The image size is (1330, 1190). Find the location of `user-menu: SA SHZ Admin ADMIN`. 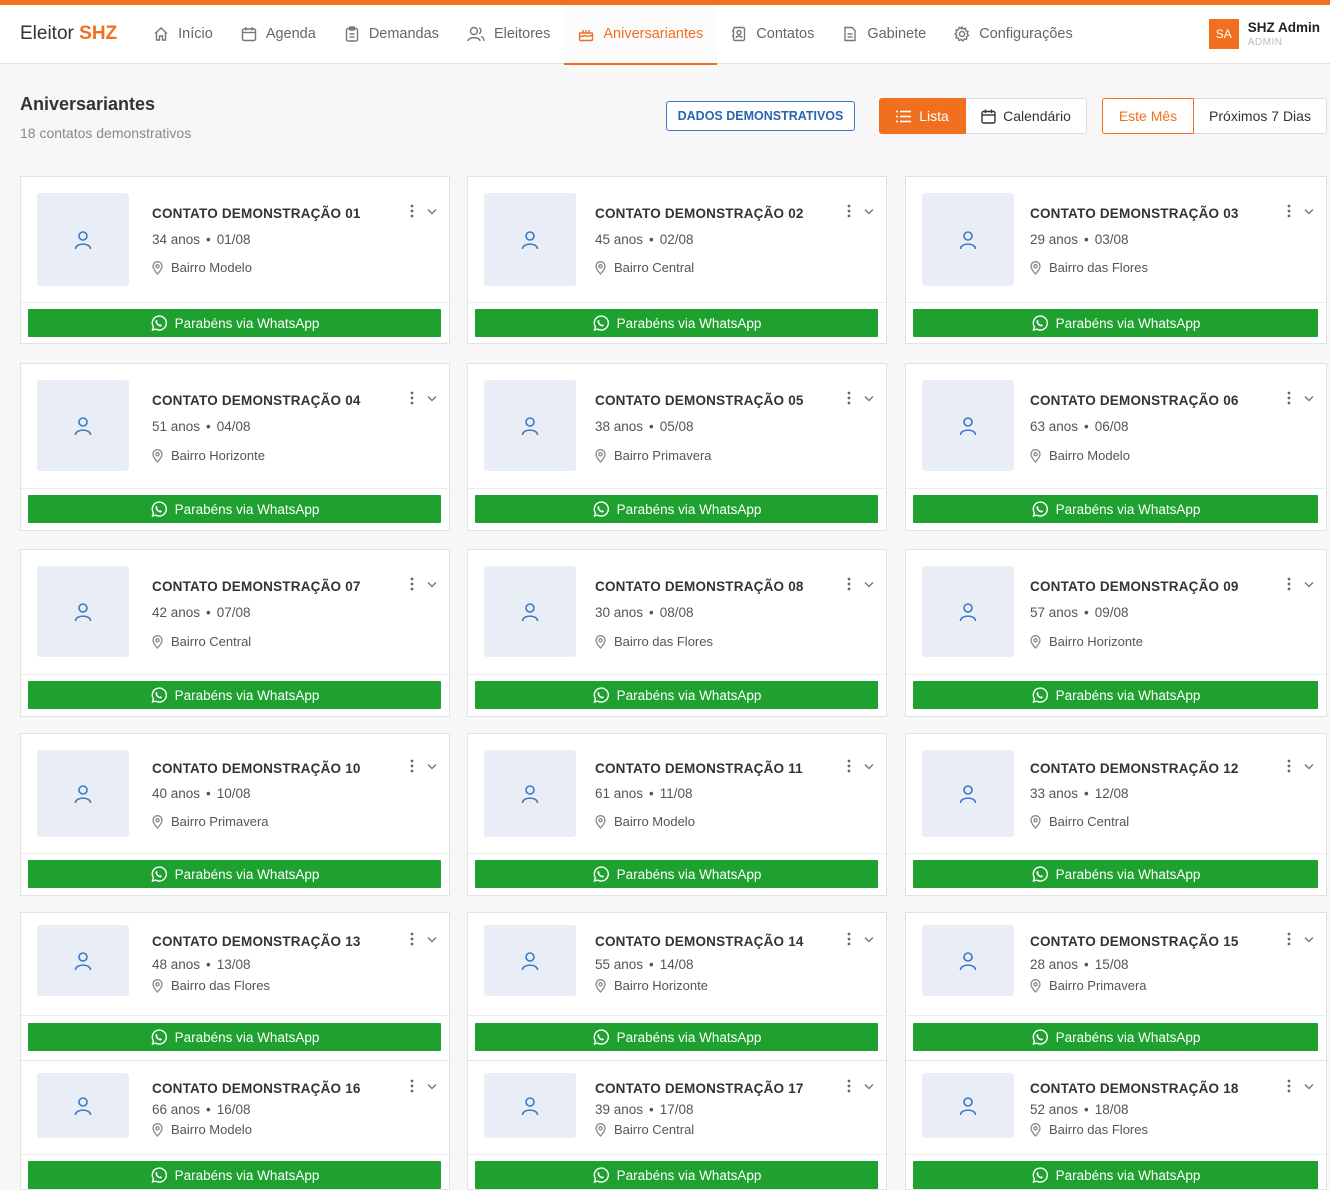

user-menu: SA SHZ Admin ADMIN is located at coordinates (1264, 34).